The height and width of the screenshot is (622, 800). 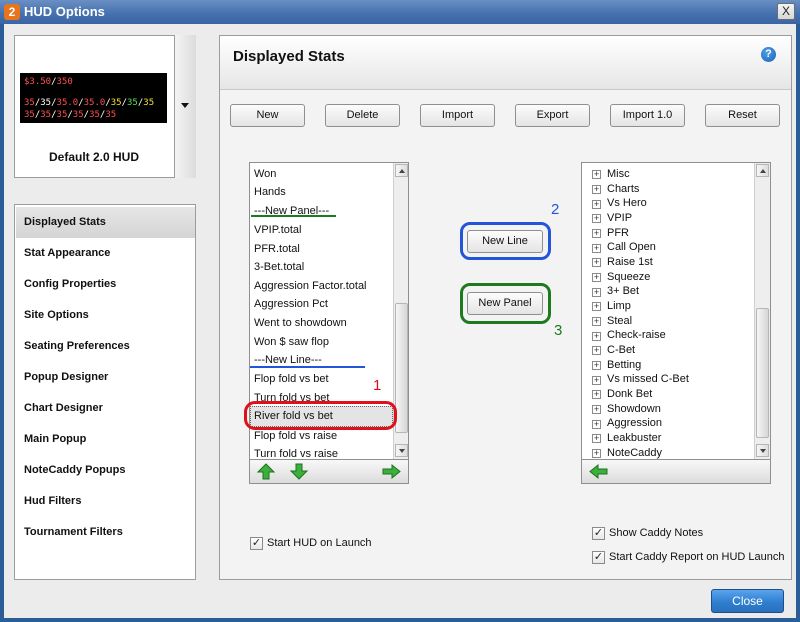 I want to click on start-caddy-report-checkbox: ✓, so click(x=598, y=557).